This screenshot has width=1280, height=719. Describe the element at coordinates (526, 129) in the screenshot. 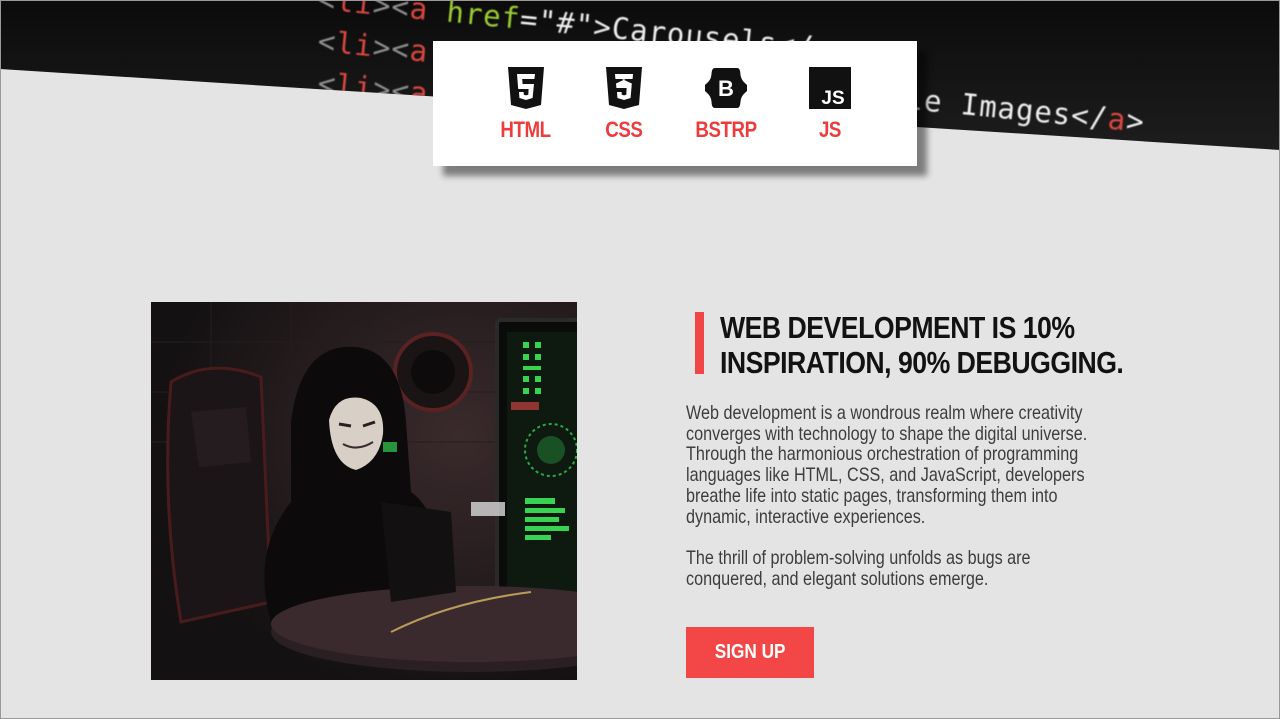

I see `tech-label: HTML` at that location.